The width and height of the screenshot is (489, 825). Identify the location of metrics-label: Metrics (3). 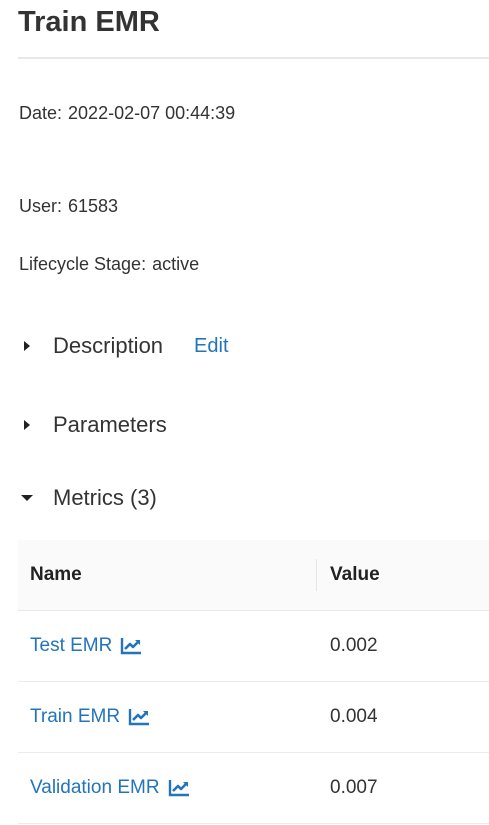
(105, 497).